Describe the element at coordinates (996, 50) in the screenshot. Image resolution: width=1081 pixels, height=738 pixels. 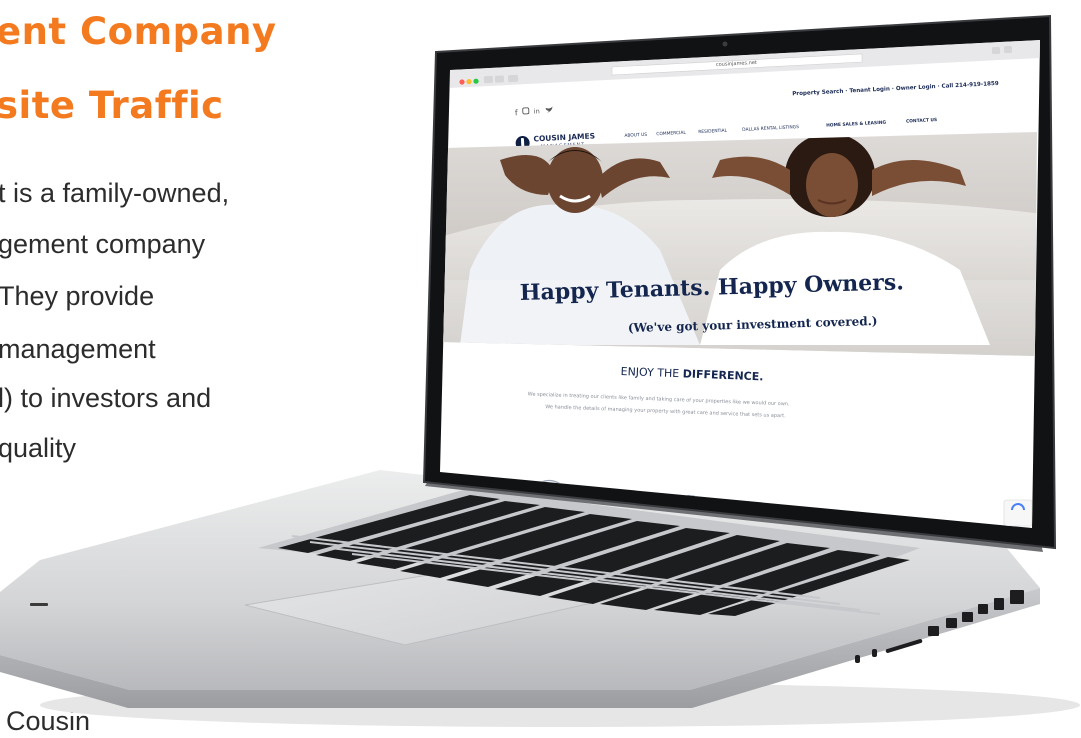
I see `share-button` at that location.